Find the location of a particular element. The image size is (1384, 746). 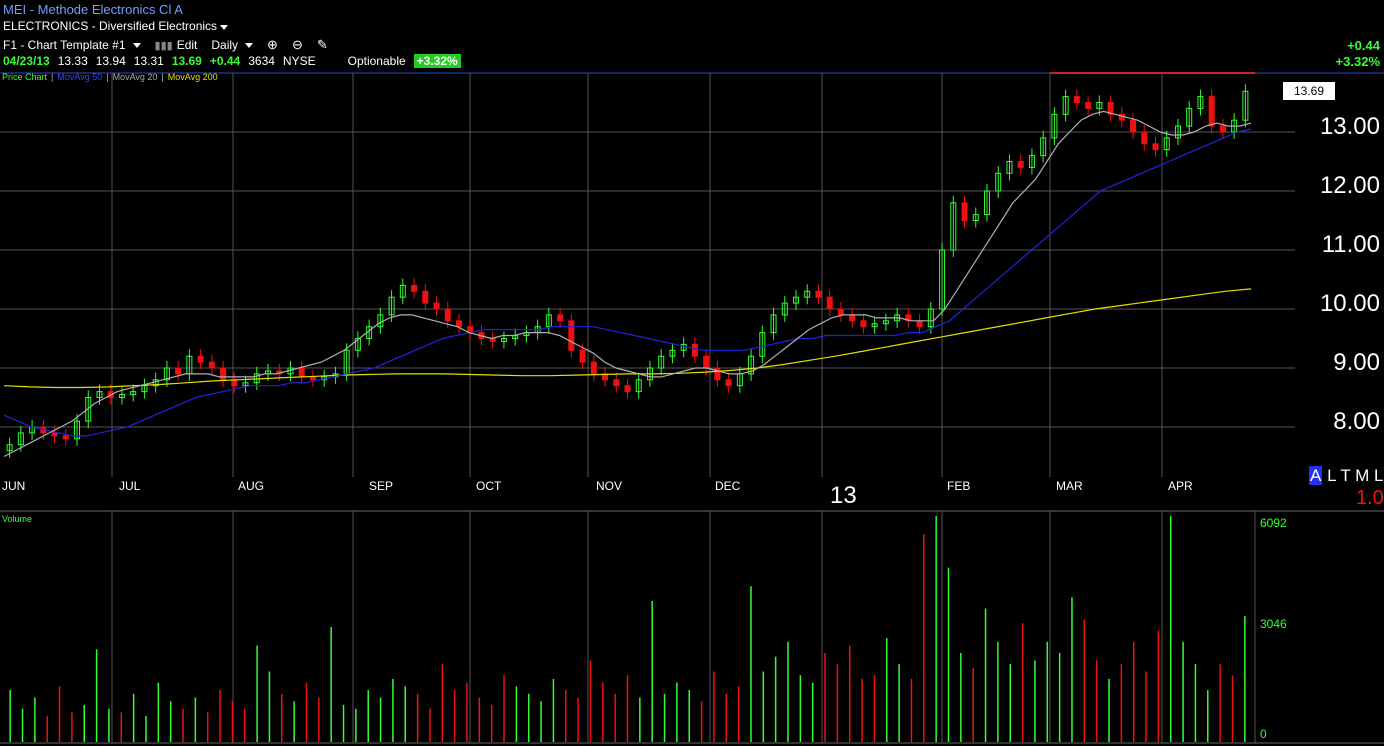

volume-mid-label: 3046 is located at coordinates (1273, 624).